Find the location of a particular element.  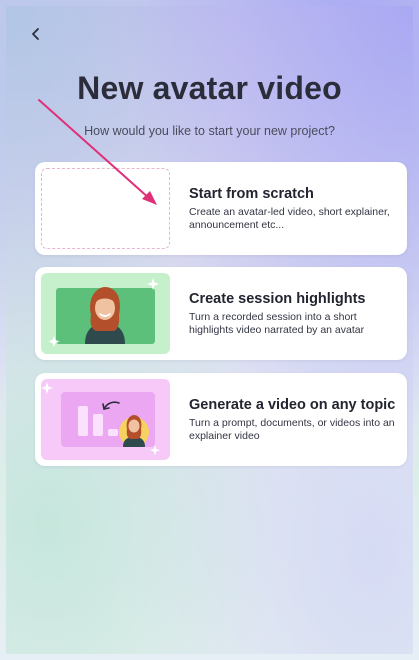

page-title: New avatar video is located at coordinates (209, 88).